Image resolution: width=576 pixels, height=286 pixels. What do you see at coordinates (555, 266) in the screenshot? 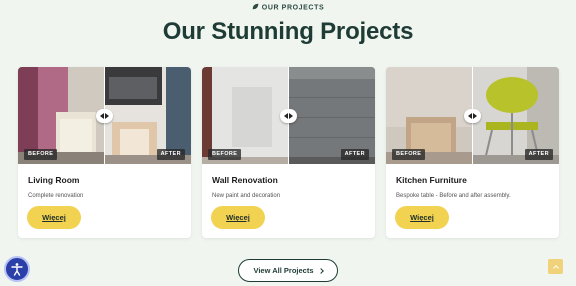
I see `arrow-up-icon` at bounding box center [555, 266].